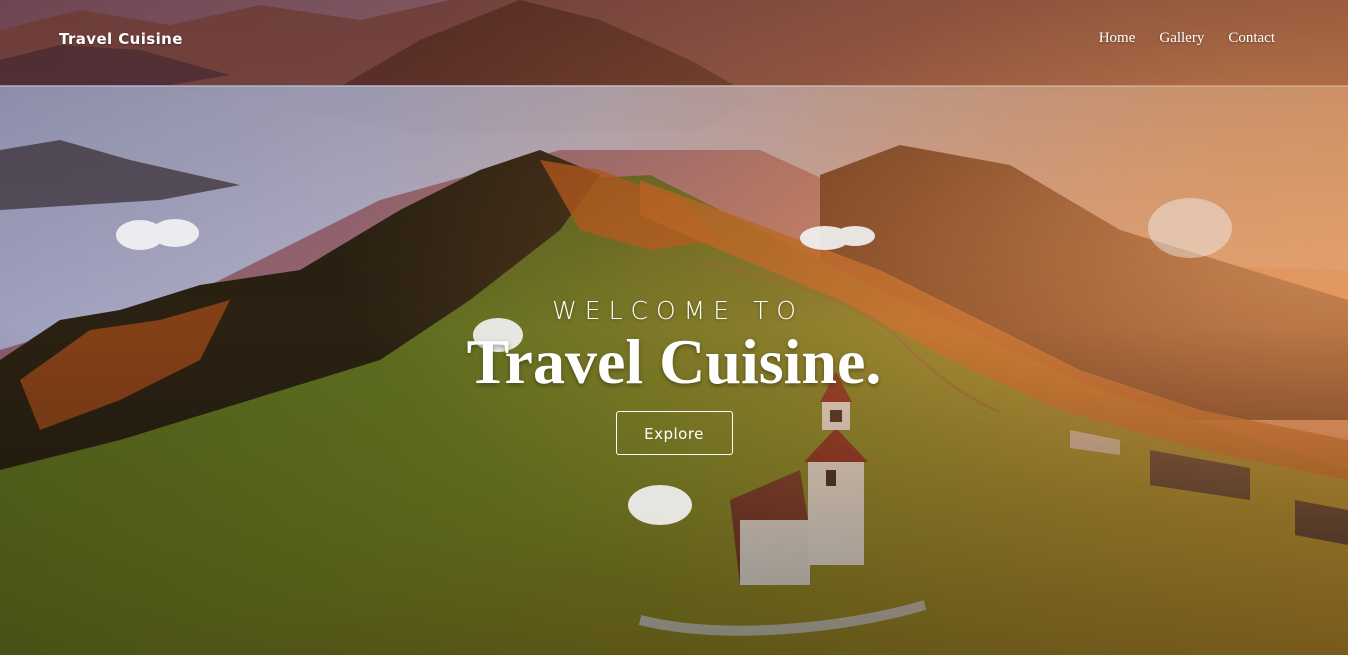  Describe the element at coordinates (674, 43) in the screenshot. I see `navbar: Travel Cuisine Home Gallery Contact` at that location.